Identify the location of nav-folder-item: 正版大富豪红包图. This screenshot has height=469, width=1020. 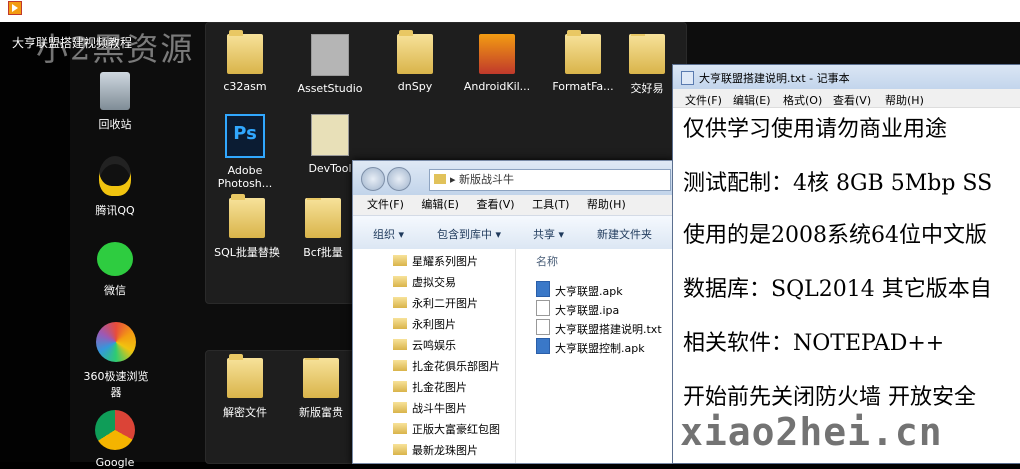
(446, 429).